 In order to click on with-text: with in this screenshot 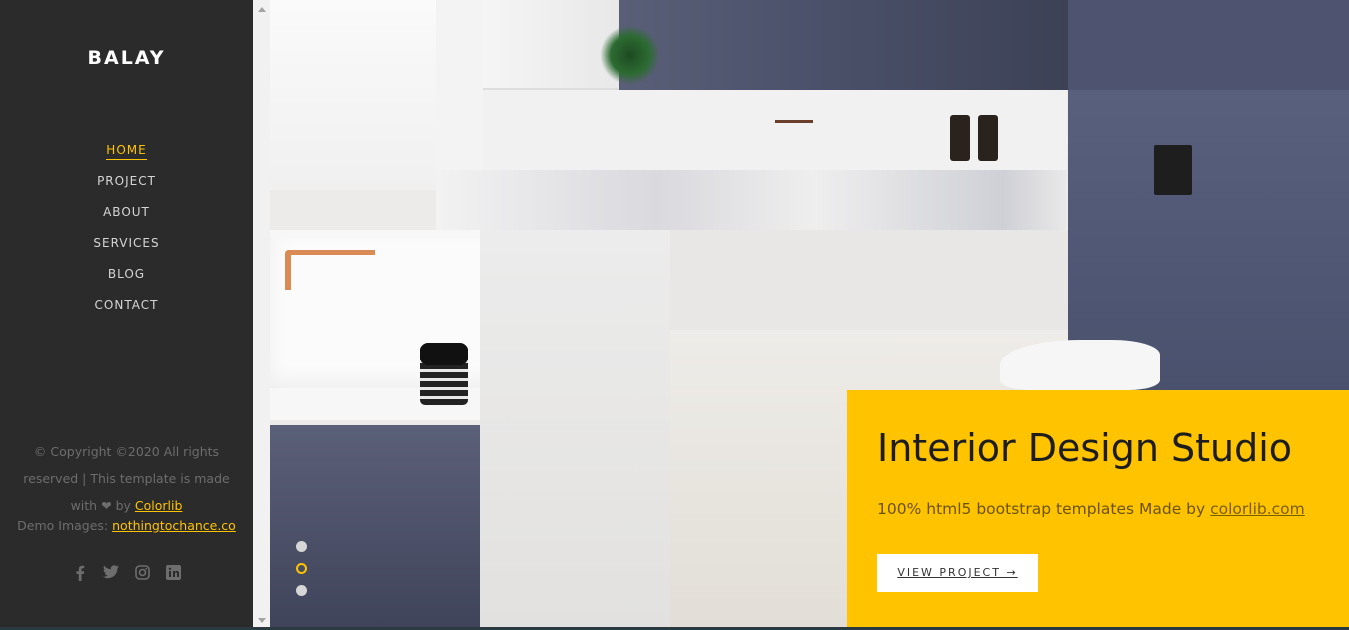, I will do `click(84, 505)`.